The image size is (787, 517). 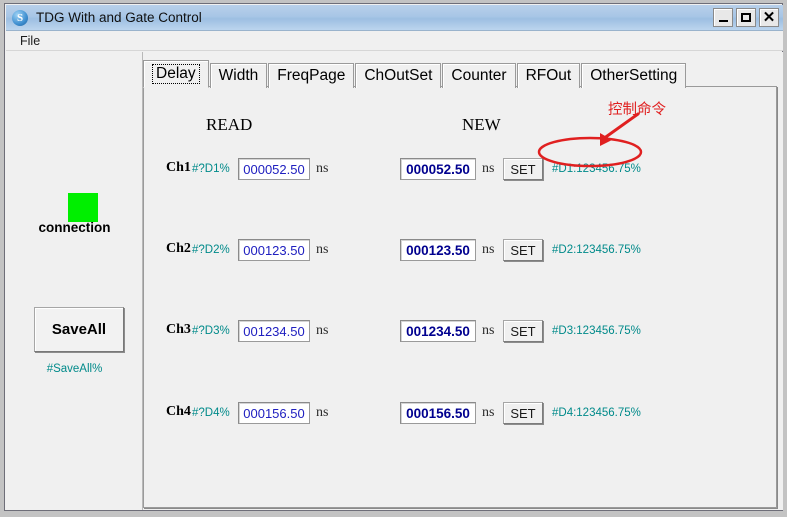 I want to click on read-value-field-ch3: 001234.50, so click(x=274, y=331).